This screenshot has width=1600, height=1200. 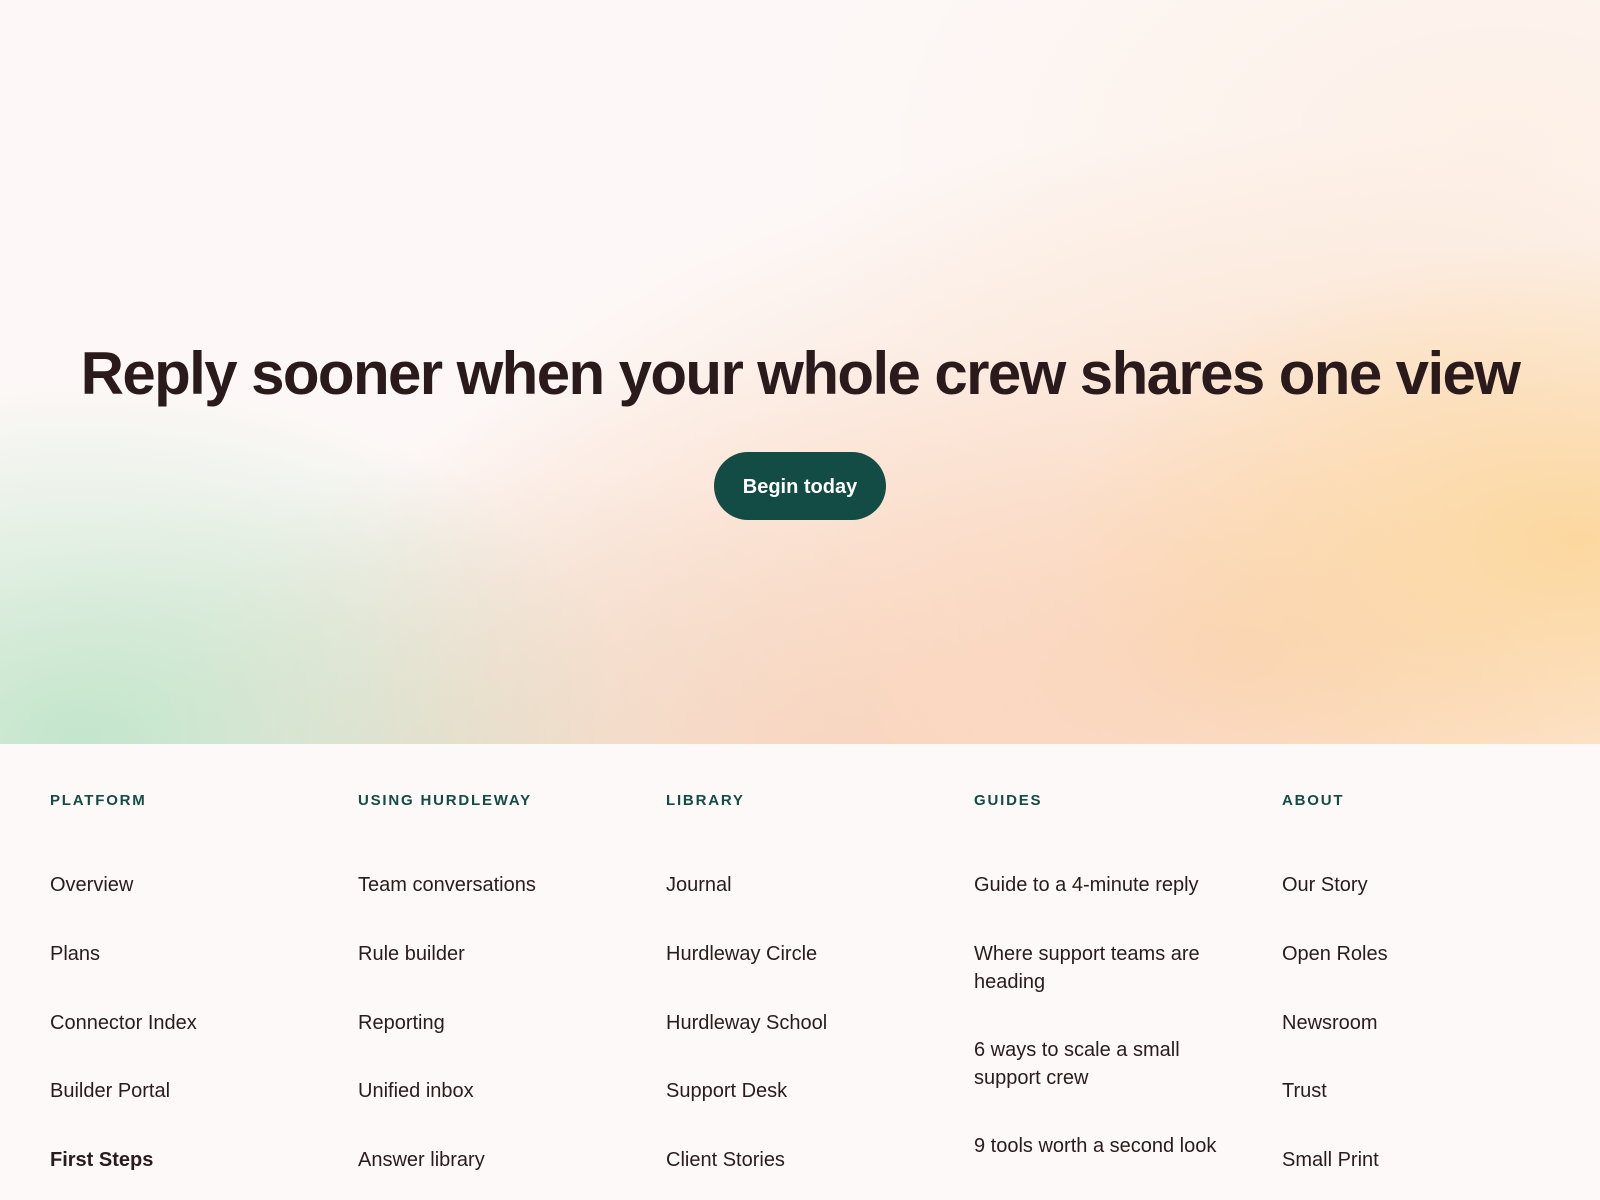 What do you see at coordinates (75, 954) in the screenshot?
I see `footer-link-plans: Plans` at bounding box center [75, 954].